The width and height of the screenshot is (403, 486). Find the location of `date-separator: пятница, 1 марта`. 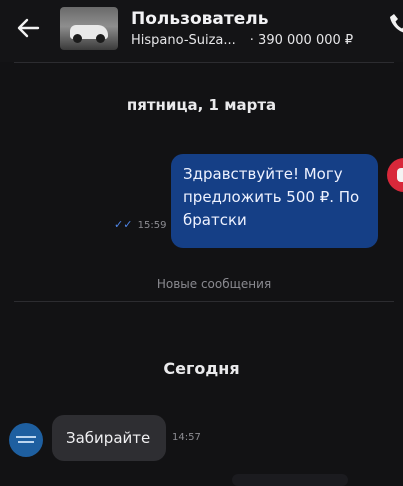

date-separator: пятница, 1 марта is located at coordinates (201, 105).